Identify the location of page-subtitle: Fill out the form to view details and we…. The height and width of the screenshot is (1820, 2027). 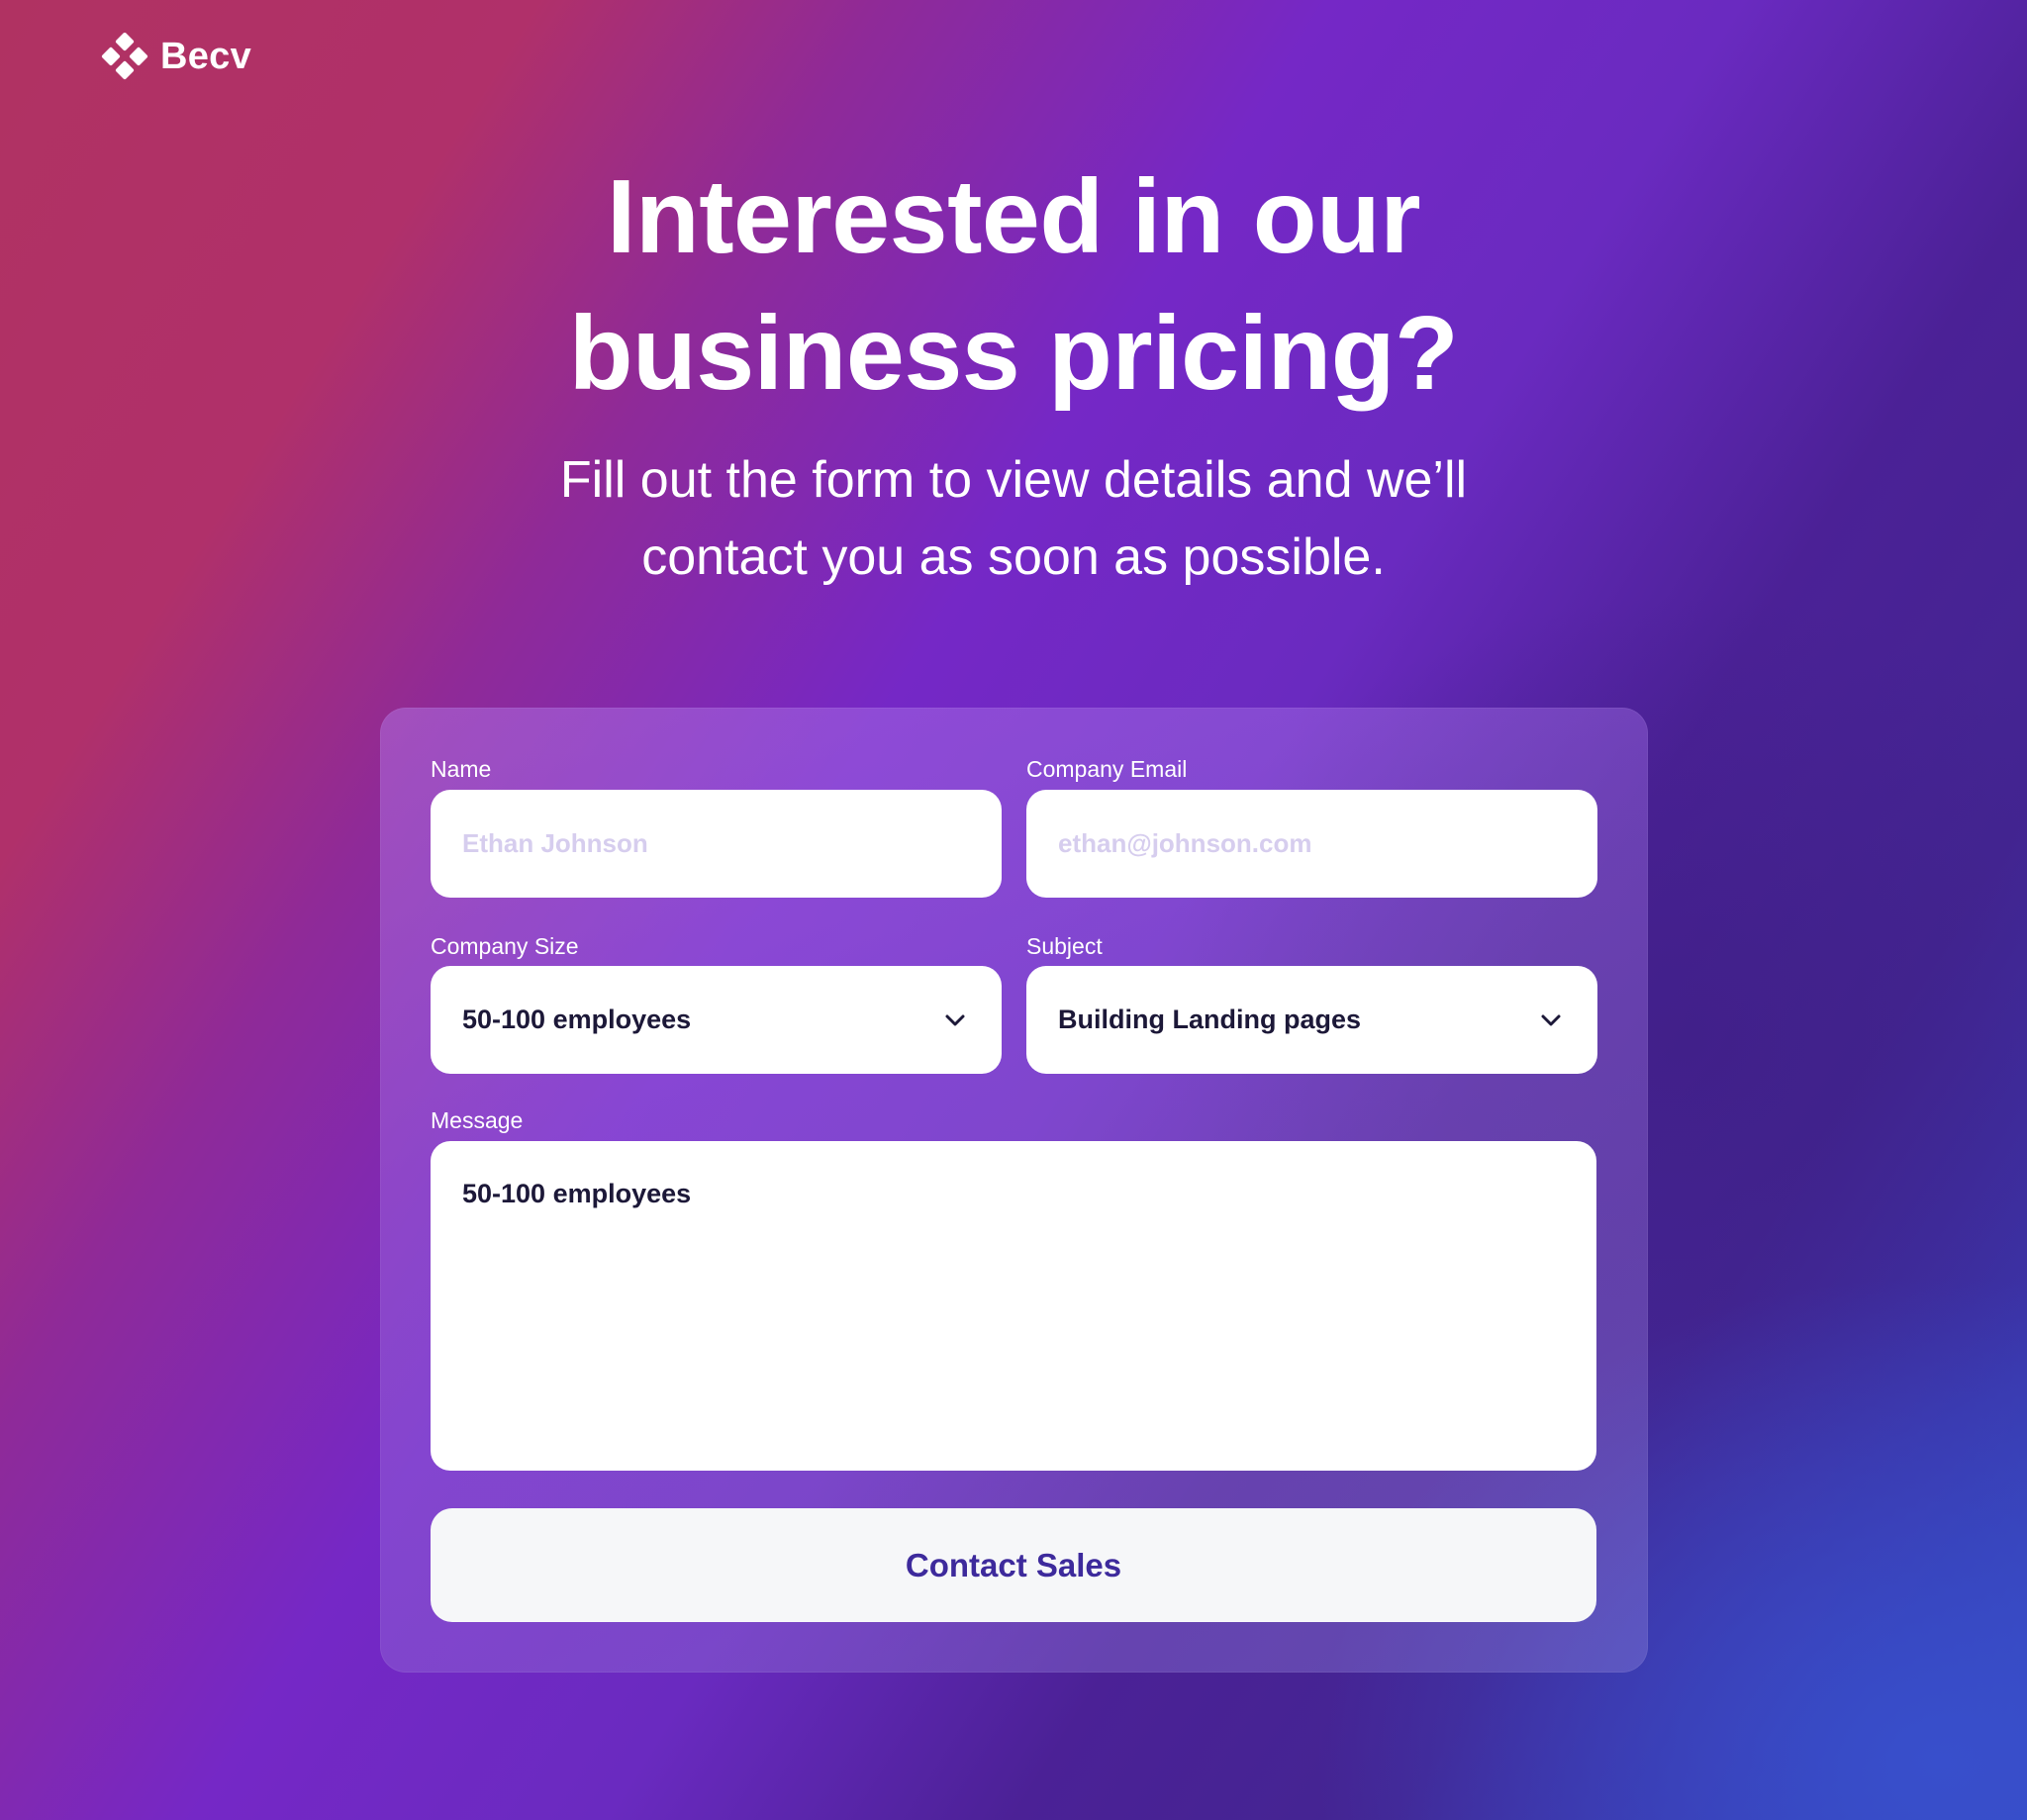
(1013, 518).